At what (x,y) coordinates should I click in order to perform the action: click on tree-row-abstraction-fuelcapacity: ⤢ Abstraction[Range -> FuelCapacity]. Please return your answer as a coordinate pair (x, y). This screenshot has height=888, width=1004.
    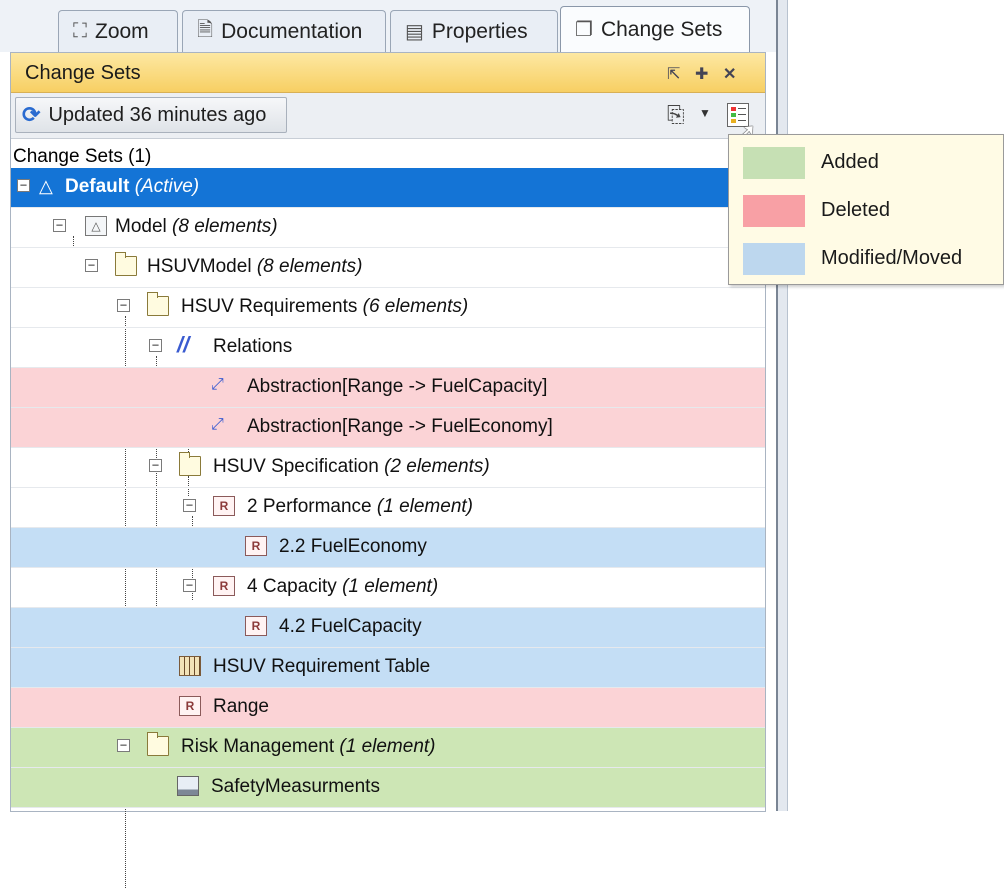
    Looking at the image, I should click on (388, 388).